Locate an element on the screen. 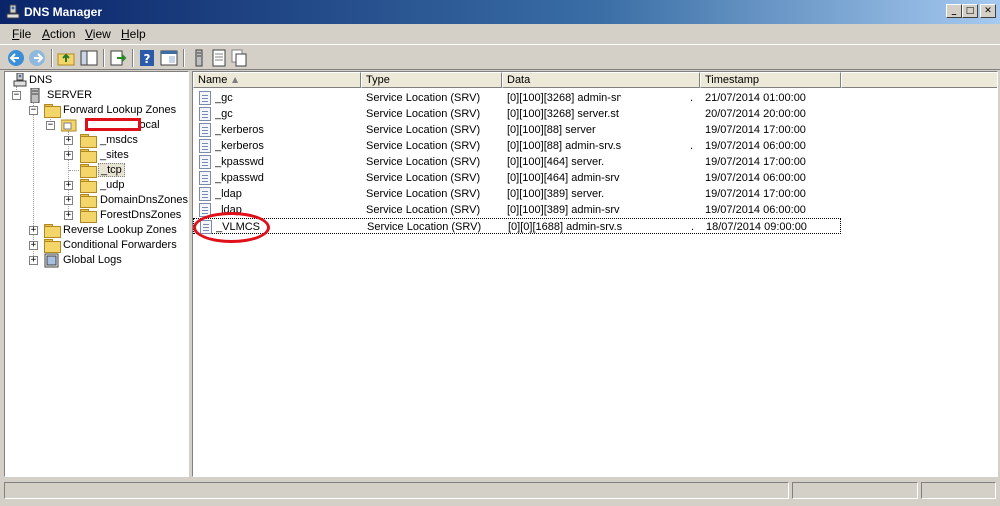 The height and width of the screenshot is (506, 1000). toolbar: ? is located at coordinates (500, 57).